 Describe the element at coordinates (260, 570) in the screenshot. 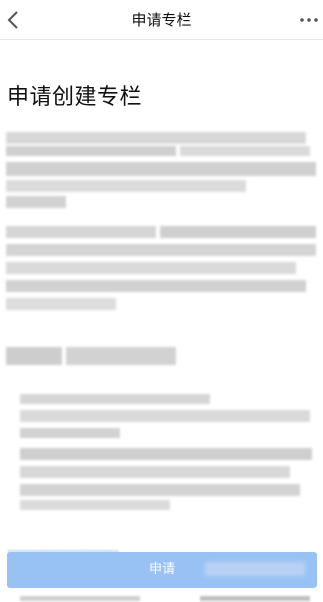

I see `redacted-button-overlay` at that location.